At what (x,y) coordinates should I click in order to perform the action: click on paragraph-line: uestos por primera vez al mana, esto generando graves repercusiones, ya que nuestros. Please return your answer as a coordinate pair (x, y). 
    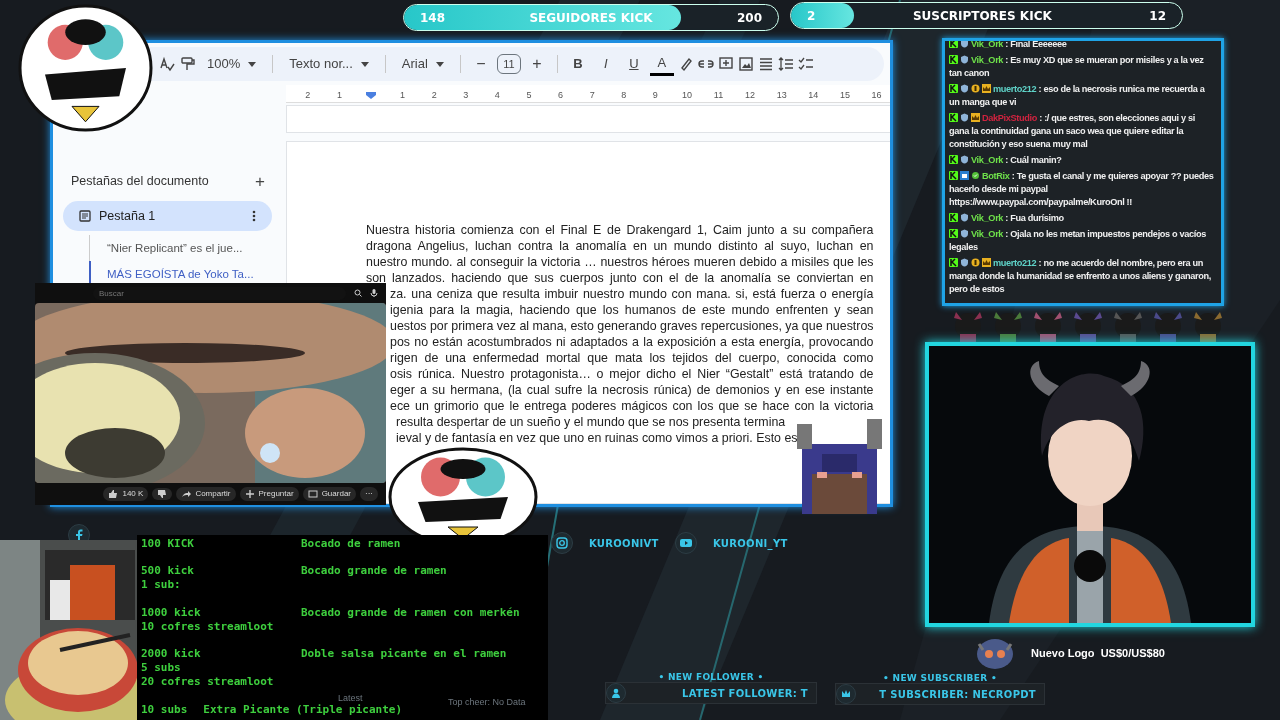
    Looking at the image, I should click on (632, 326).